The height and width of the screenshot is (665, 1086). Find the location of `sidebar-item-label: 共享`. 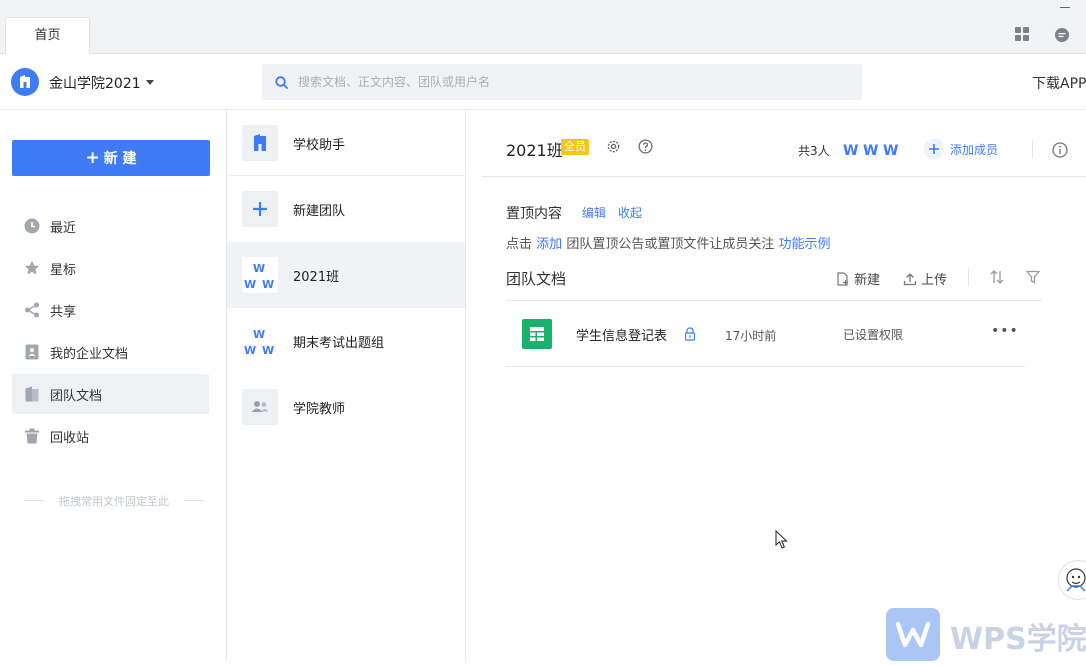

sidebar-item-label: 共享 is located at coordinates (63, 312).